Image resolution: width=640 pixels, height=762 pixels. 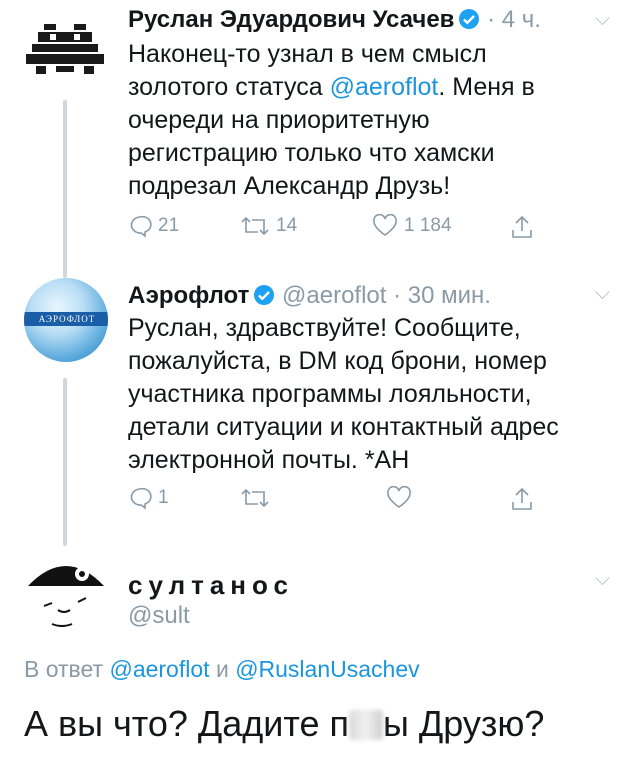 I want to click on author-handle: @sult, so click(x=159, y=616).